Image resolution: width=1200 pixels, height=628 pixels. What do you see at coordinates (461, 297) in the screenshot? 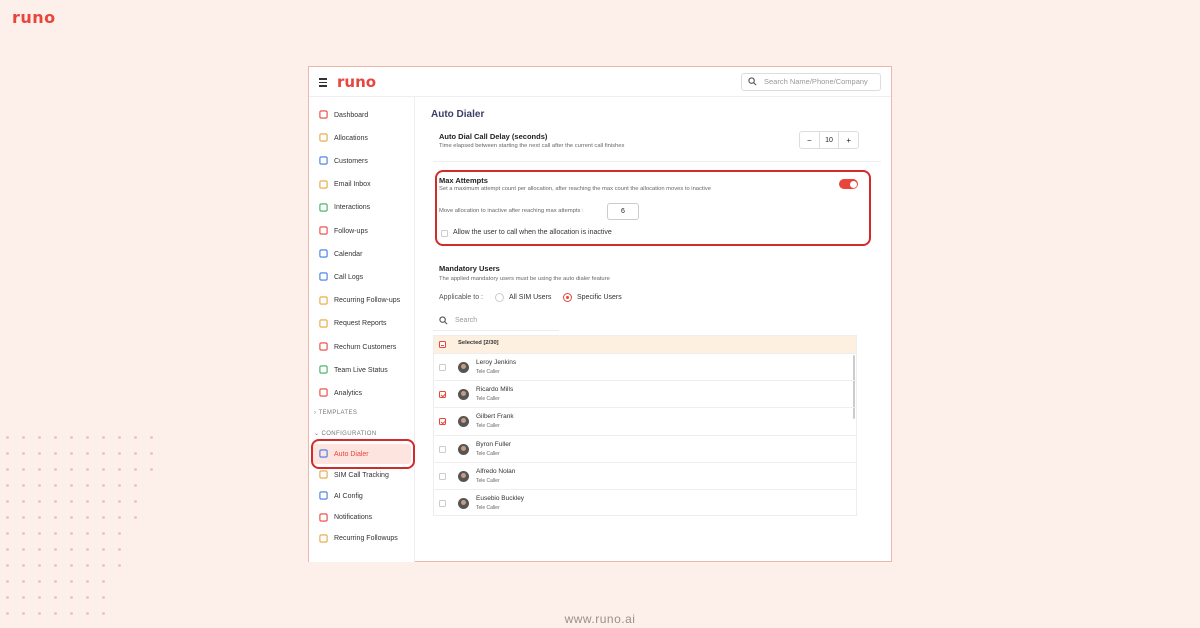
I see `applicable-label: Applicable to :` at bounding box center [461, 297].